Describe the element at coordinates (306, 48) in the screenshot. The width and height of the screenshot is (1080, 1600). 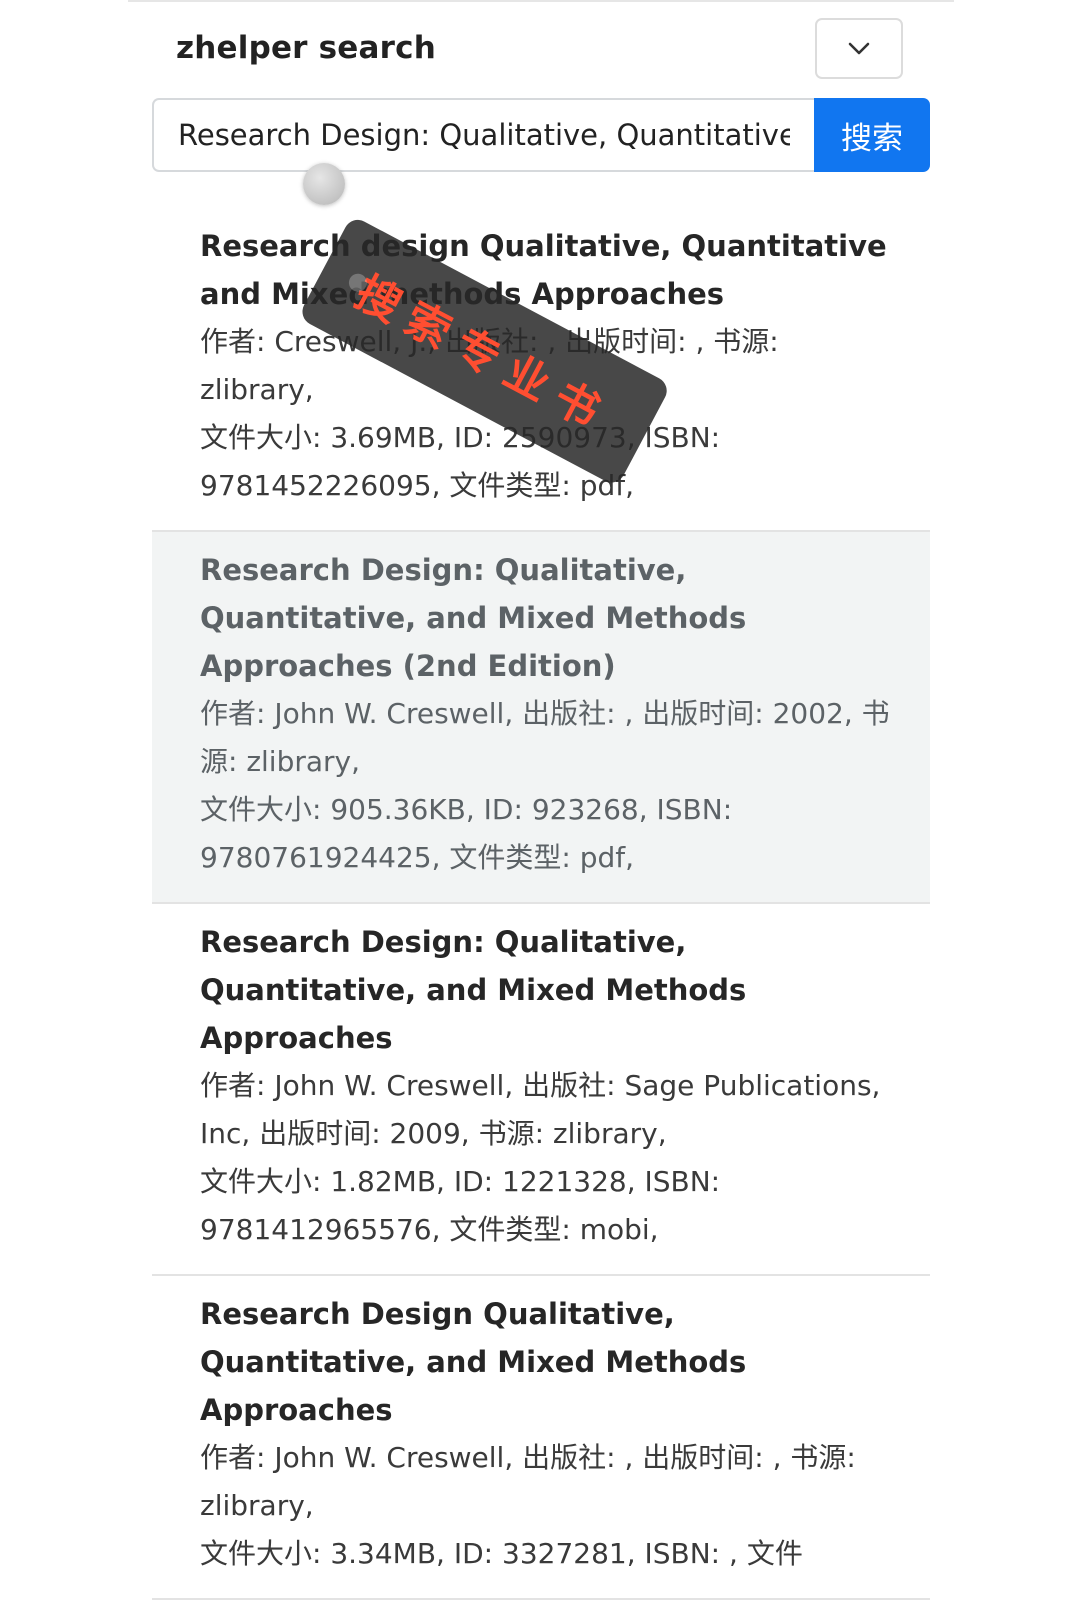
I see `page-title: zhelper search` at that location.